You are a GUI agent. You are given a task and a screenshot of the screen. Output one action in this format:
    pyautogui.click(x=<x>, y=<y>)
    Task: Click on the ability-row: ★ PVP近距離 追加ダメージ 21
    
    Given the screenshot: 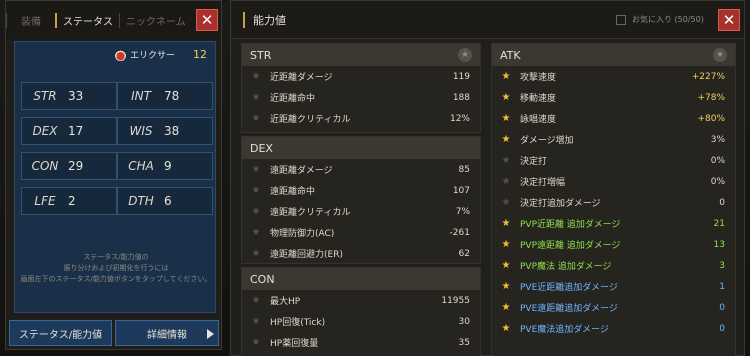 What is the action you would take?
    pyautogui.click(x=613, y=223)
    